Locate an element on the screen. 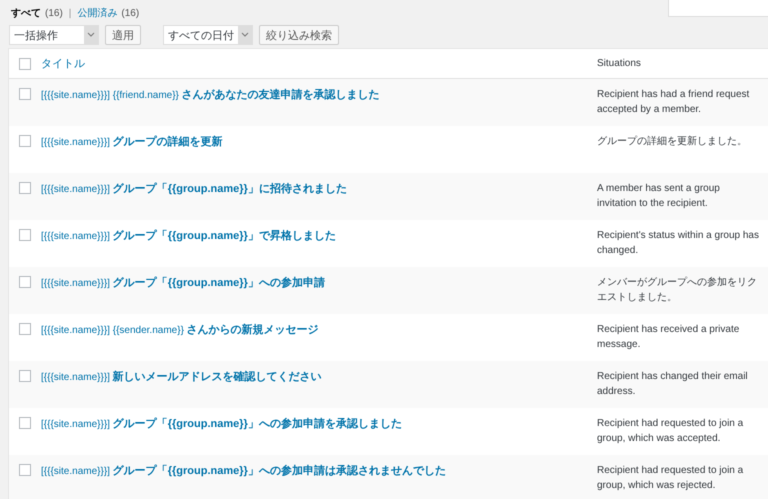  situation-text: Recipient's status within a group has changed. is located at coordinates (678, 243).